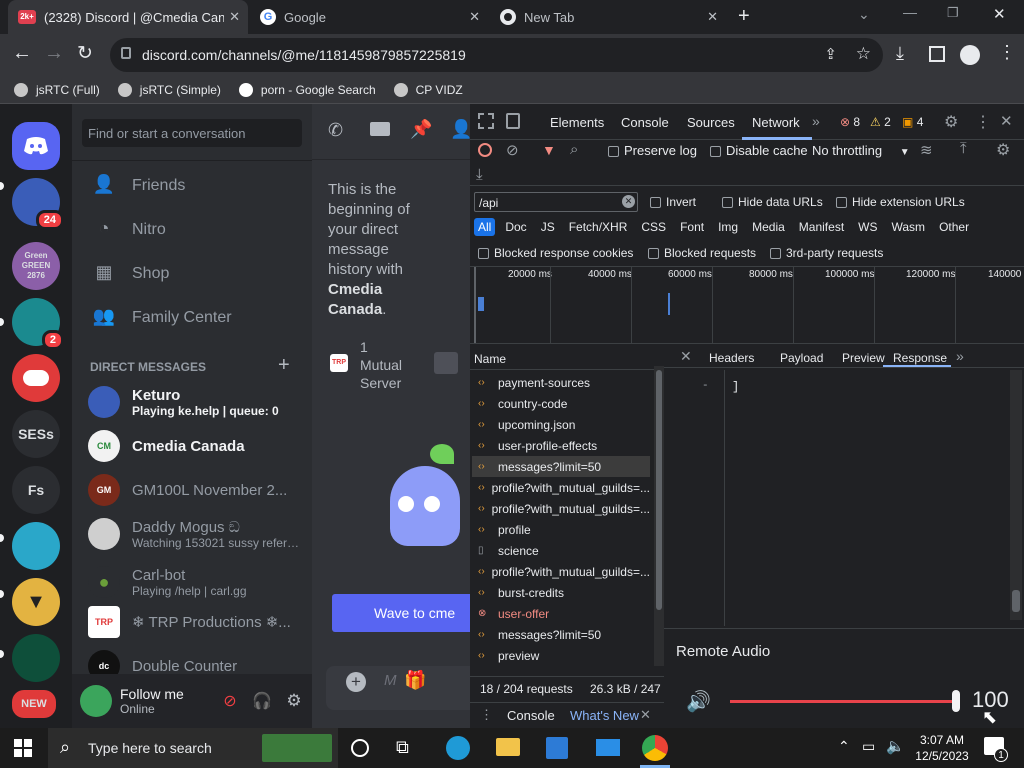 This screenshot has width=1024, height=768. Describe the element at coordinates (485, 150) in the screenshot. I see `record-icon` at that location.